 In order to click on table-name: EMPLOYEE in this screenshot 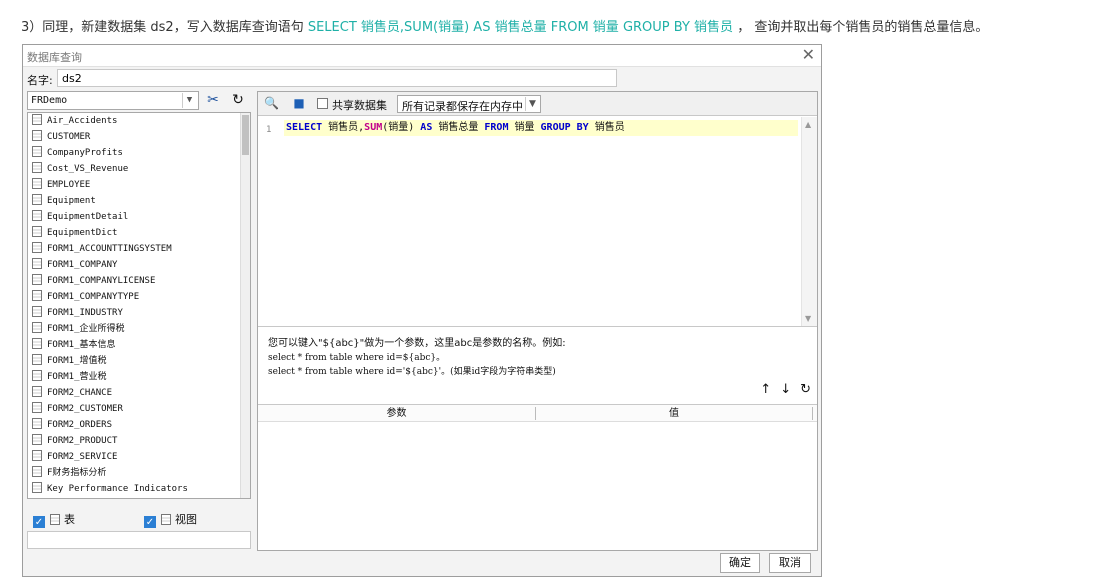, I will do `click(69, 185)`.